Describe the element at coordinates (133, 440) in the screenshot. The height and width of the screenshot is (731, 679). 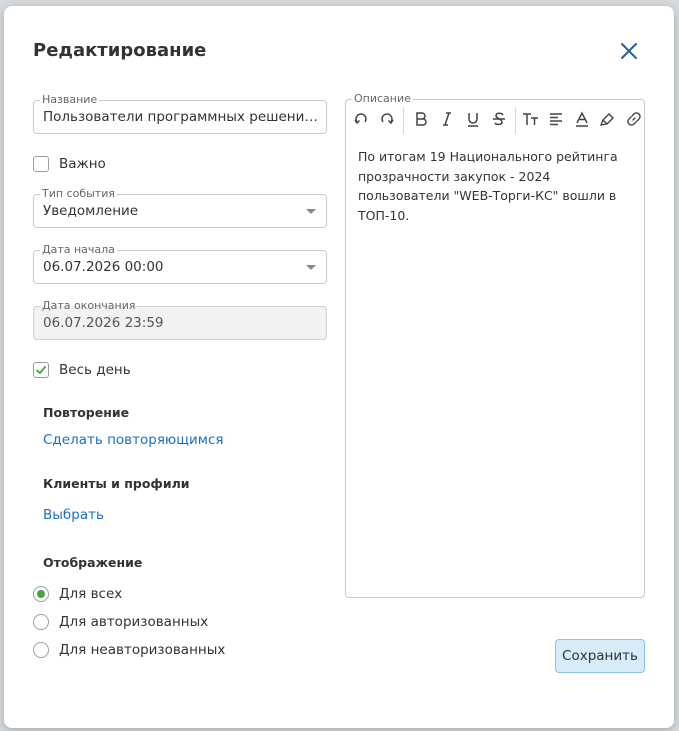
I see `make-recurring-link: Сделать повторяющимся` at that location.